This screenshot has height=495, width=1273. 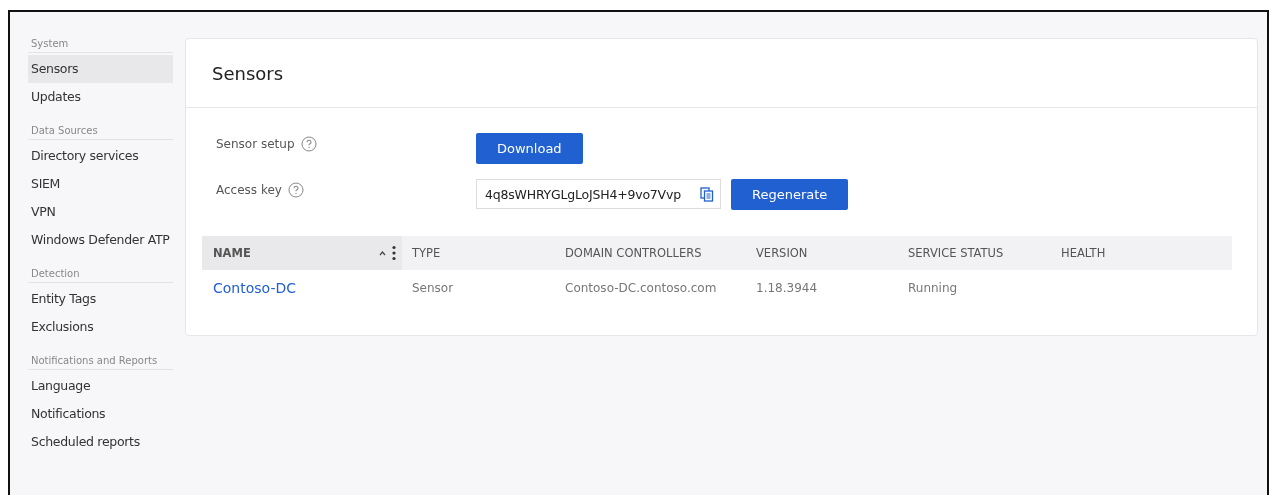 What do you see at coordinates (787, 288) in the screenshot?
I see `table-cell: 1.18.3944` at bounding box center [787, 288].